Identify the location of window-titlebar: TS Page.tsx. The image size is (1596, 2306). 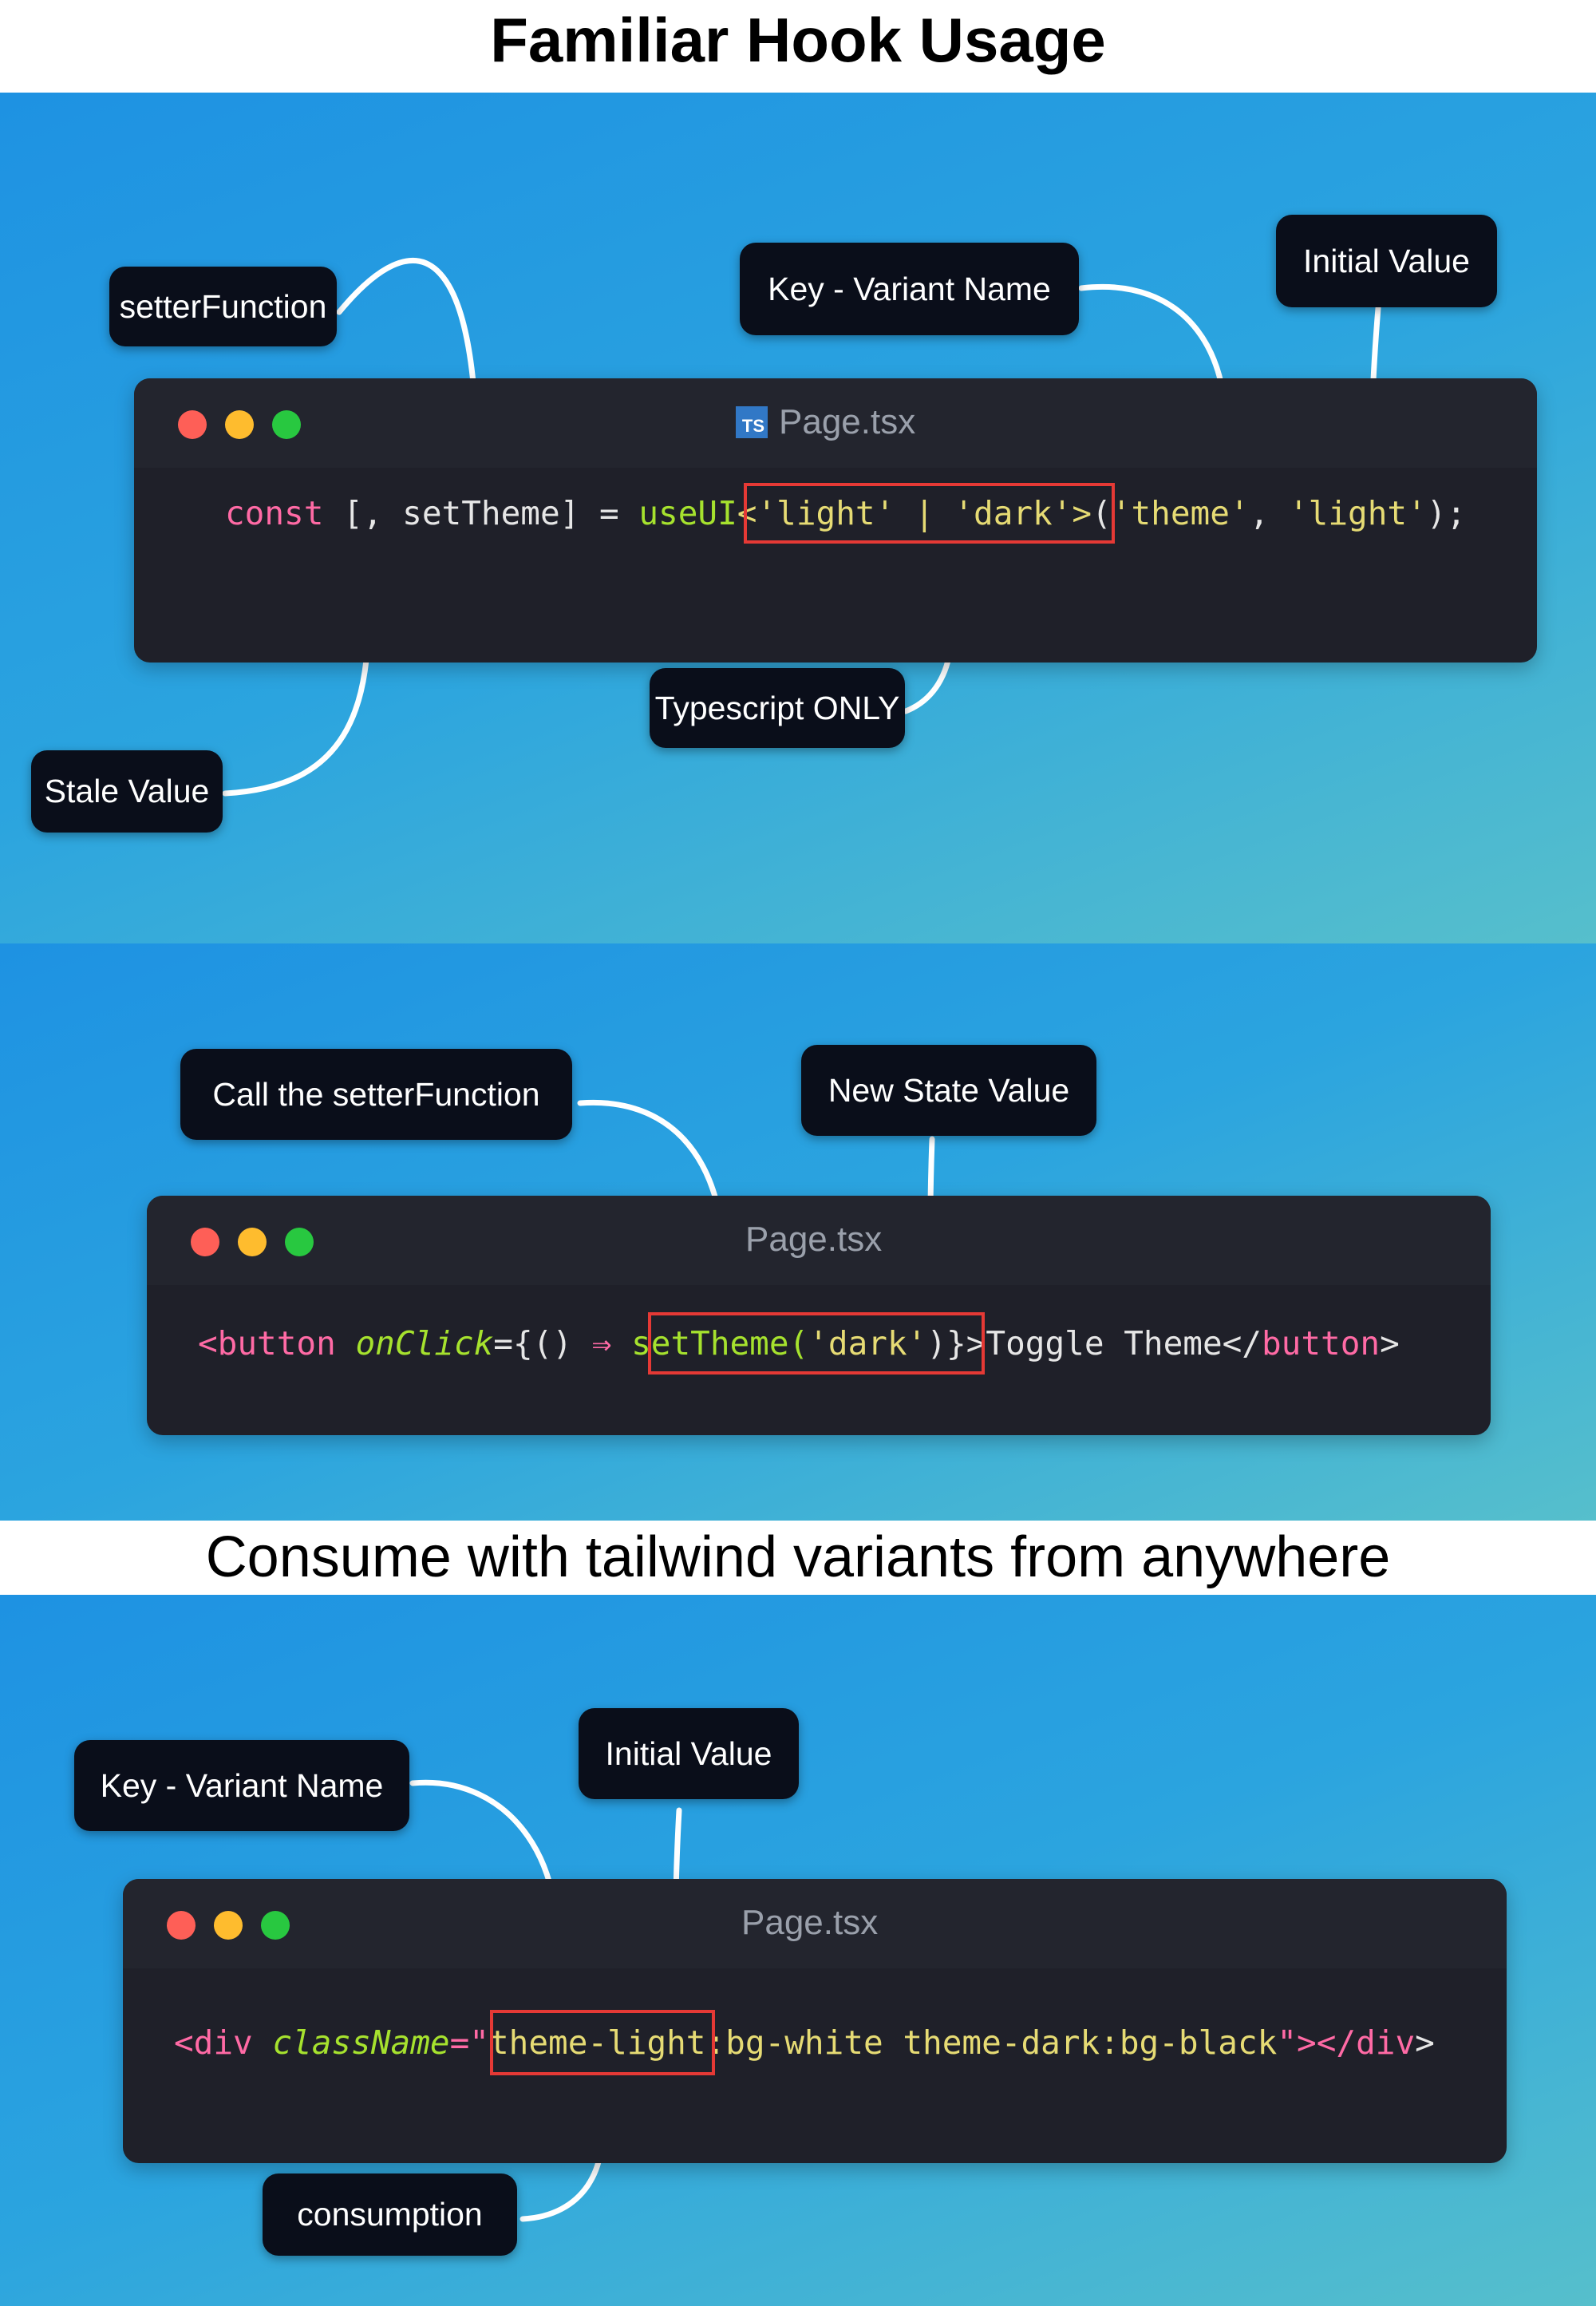
(835, 423).